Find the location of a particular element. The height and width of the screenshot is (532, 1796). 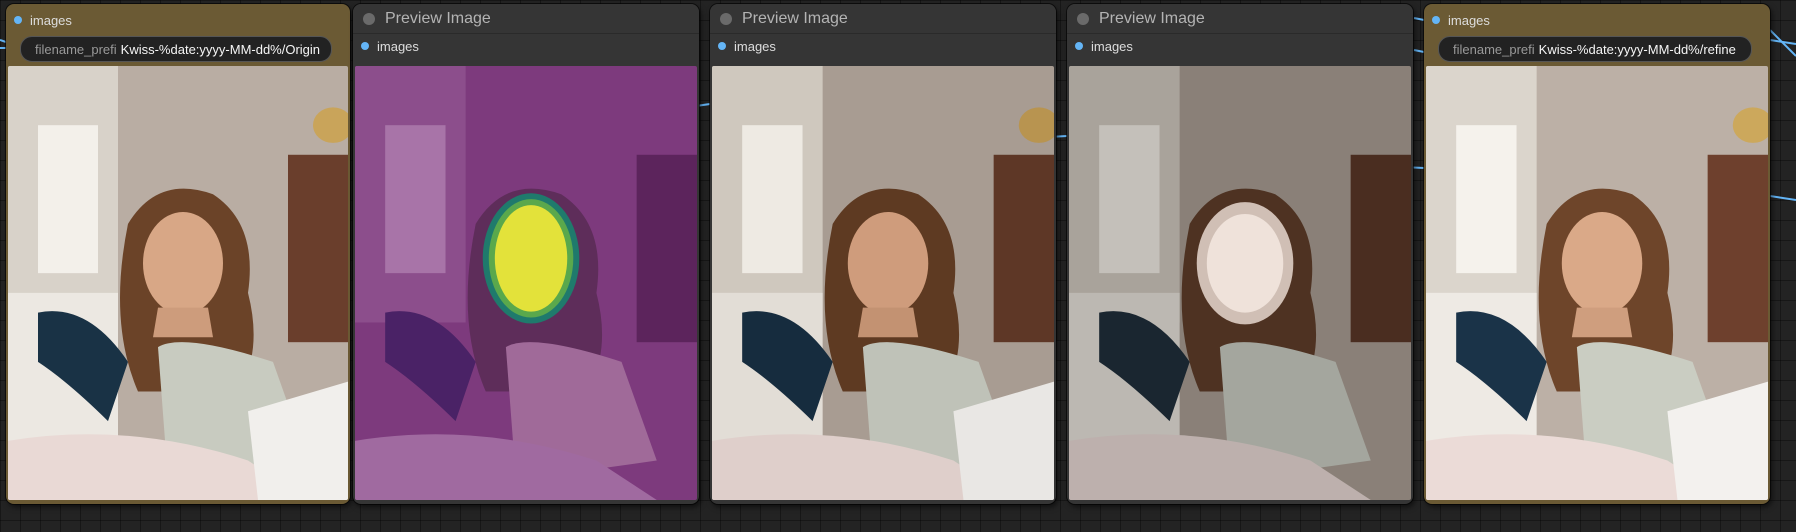

widget-value: Kwiss-%date:yyyy-MM-dd%/refine is located at coordinates (1637, 49).